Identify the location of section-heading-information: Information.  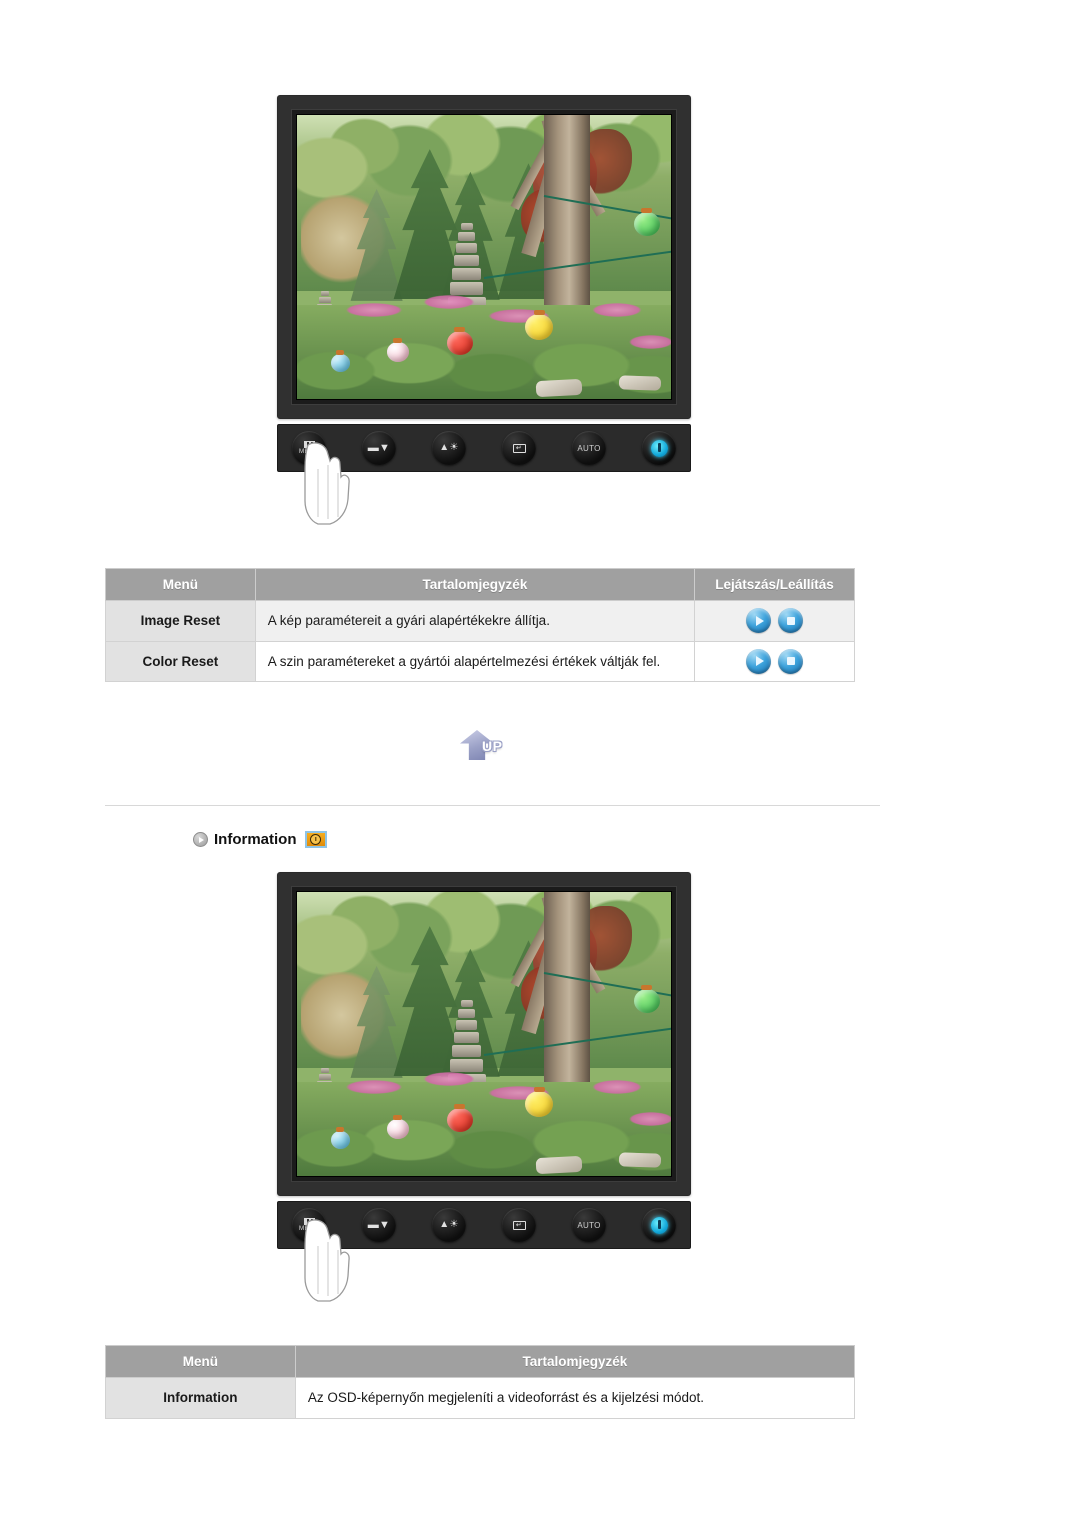
(260, 839).